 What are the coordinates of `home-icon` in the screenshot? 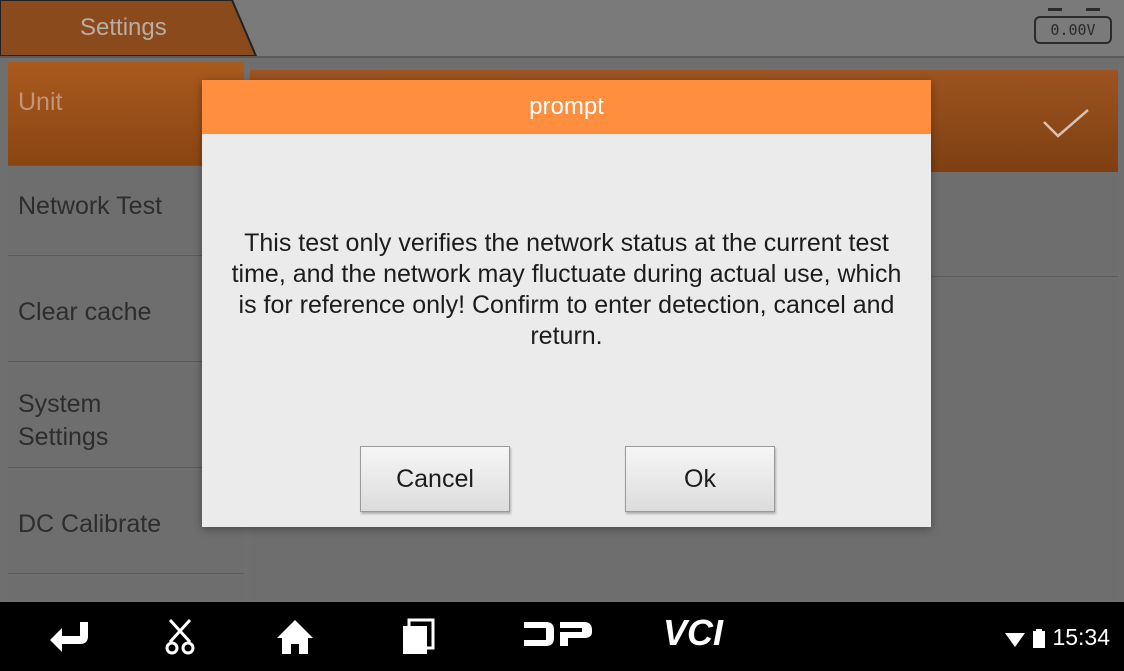 It's located at (295, 637).